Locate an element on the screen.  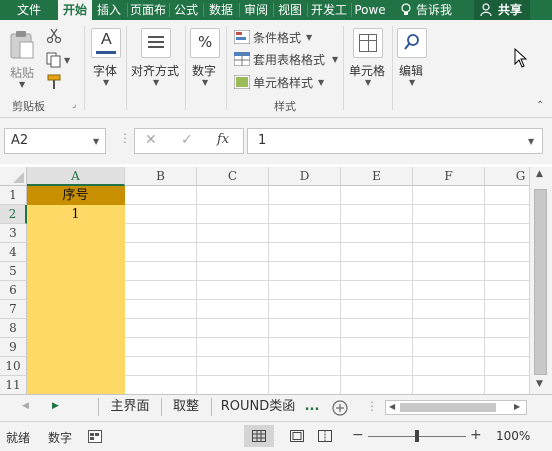
name-box-value: A2 is located at coordinates (20, 140).